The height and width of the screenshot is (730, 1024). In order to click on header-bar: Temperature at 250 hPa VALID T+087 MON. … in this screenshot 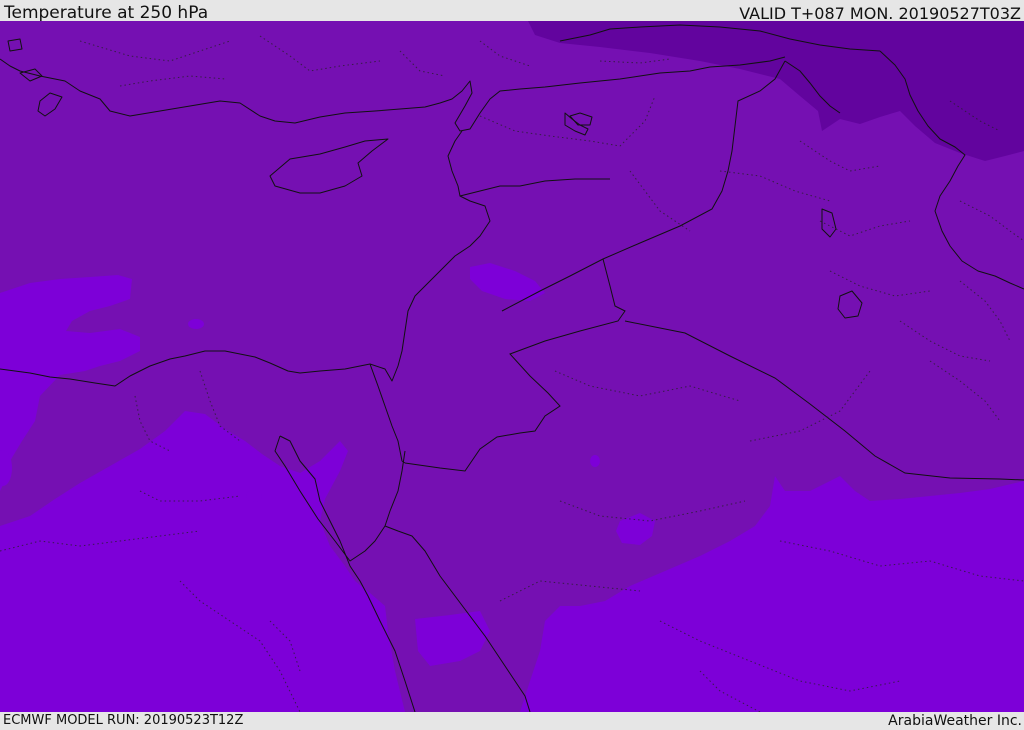, I will do `click(512, 11)`.